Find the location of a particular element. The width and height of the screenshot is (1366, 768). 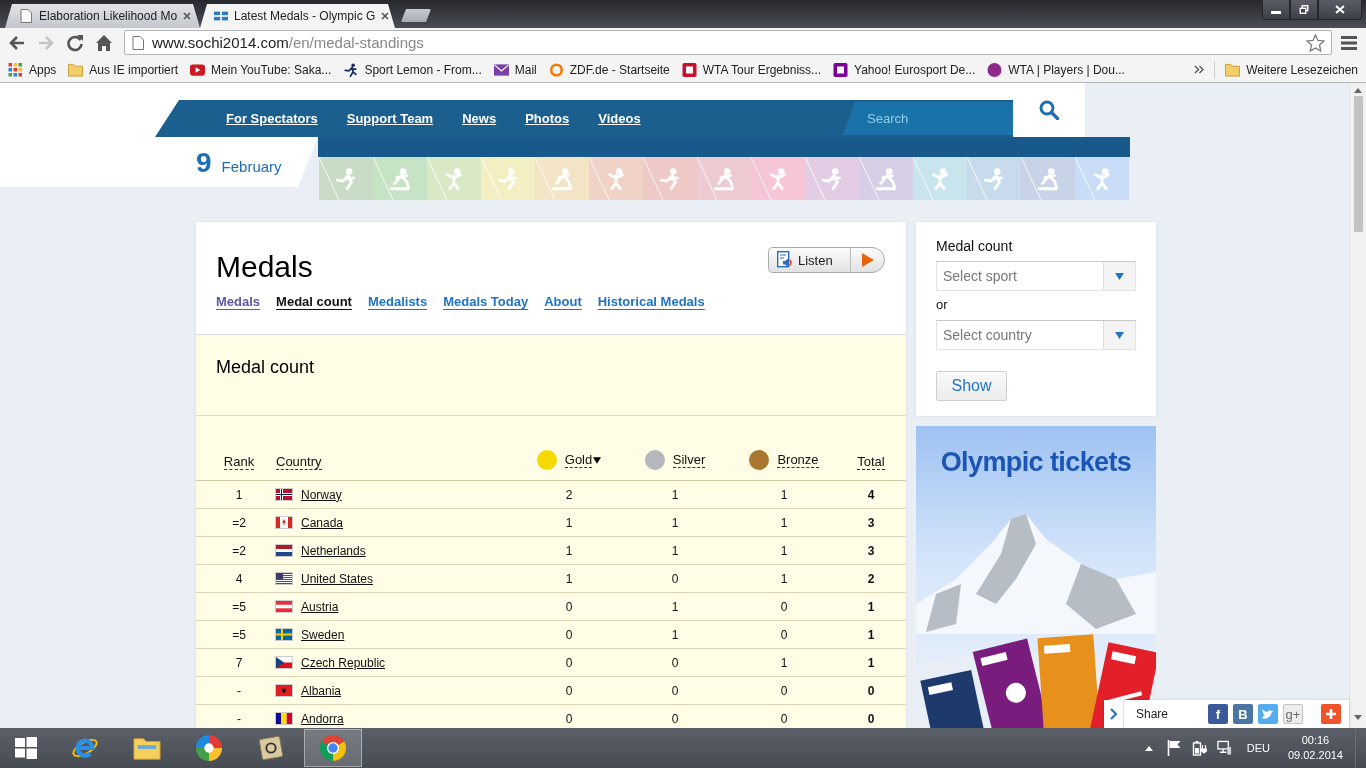

browser-tab: Elaboration Likelihood Mo is located at coordinates (102, 16).